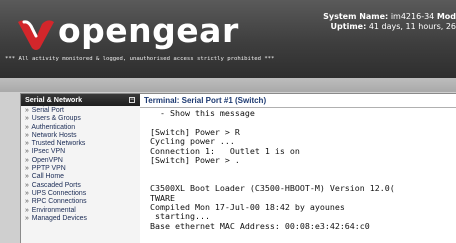 Image resolution: width=456 pixels, height=243 pixels. Describe the element at coordinates (205, 100) in the screenshot. I see `terminal-title: Terminal: Serial Port #1 (Switch)` at that location.